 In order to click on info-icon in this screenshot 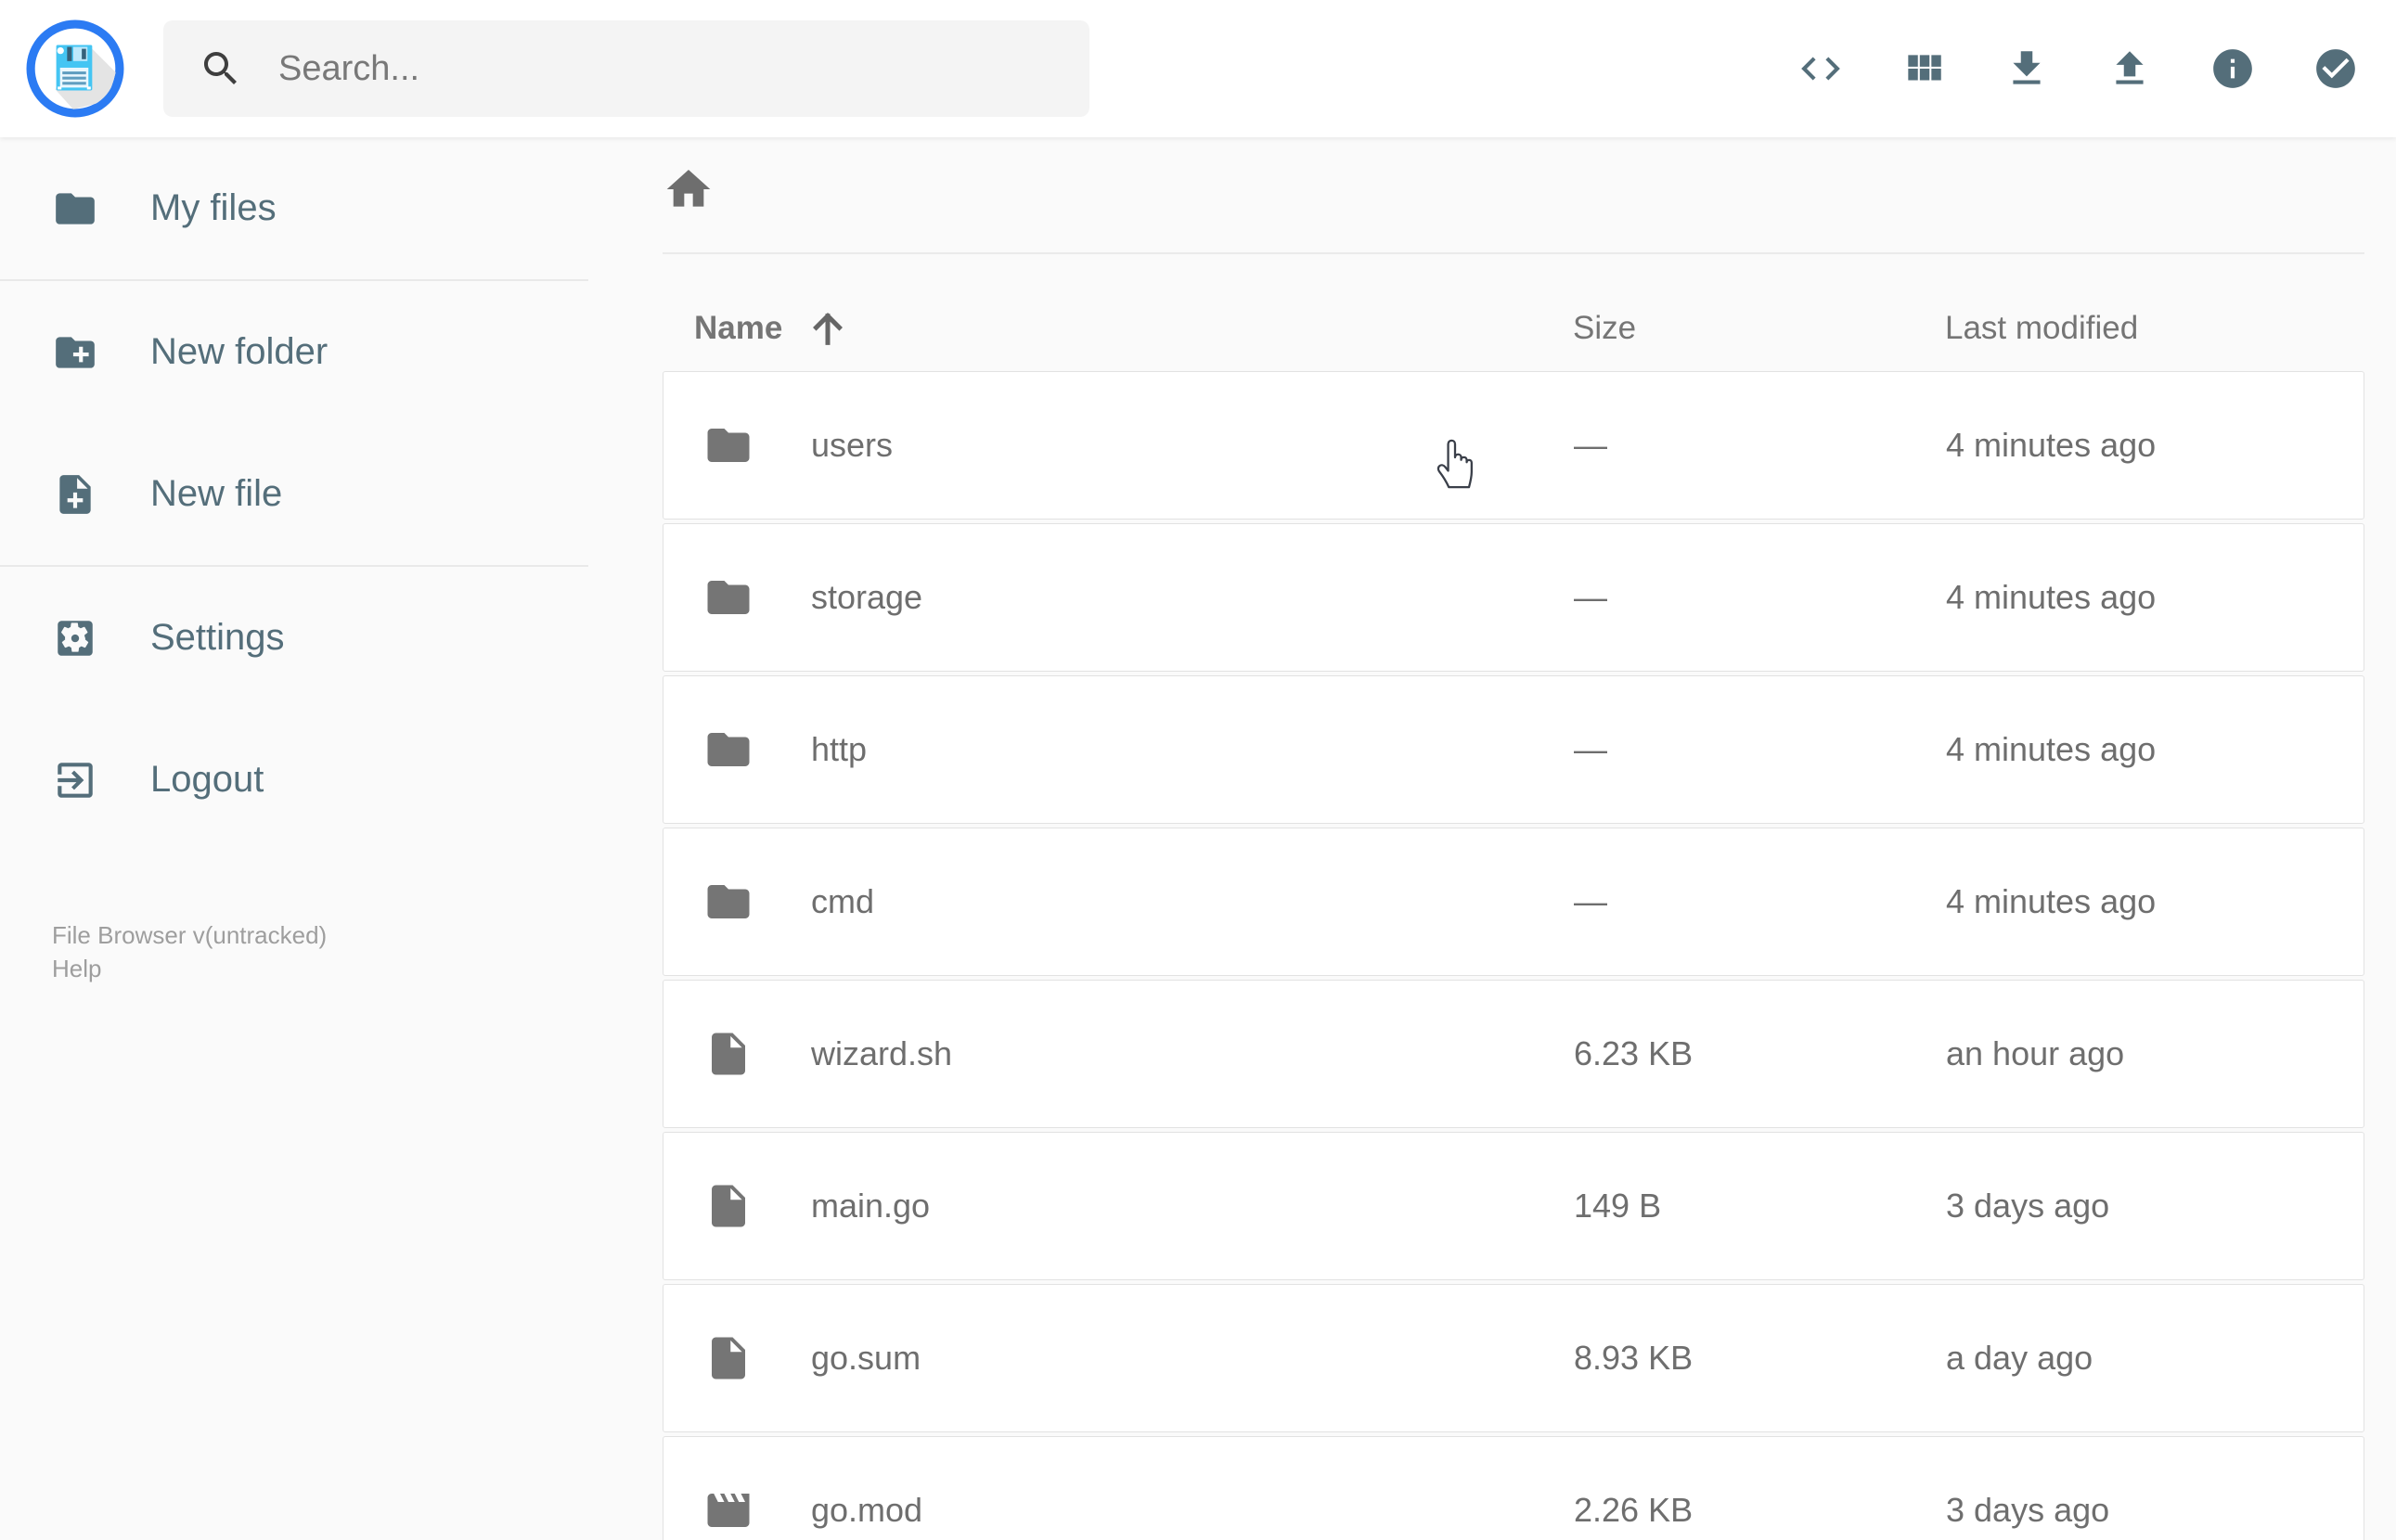, I will do `click(2232, 68)`.